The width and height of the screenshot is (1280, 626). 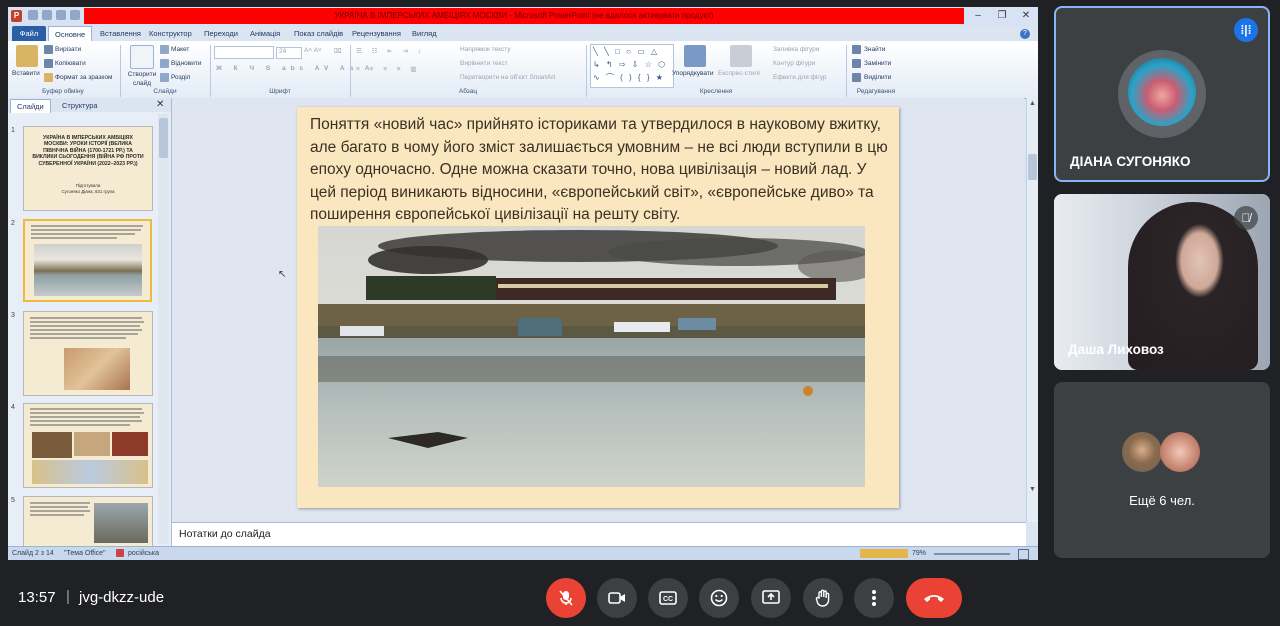 I want to click on pane-scrollbar, so click(x=163, y=329).